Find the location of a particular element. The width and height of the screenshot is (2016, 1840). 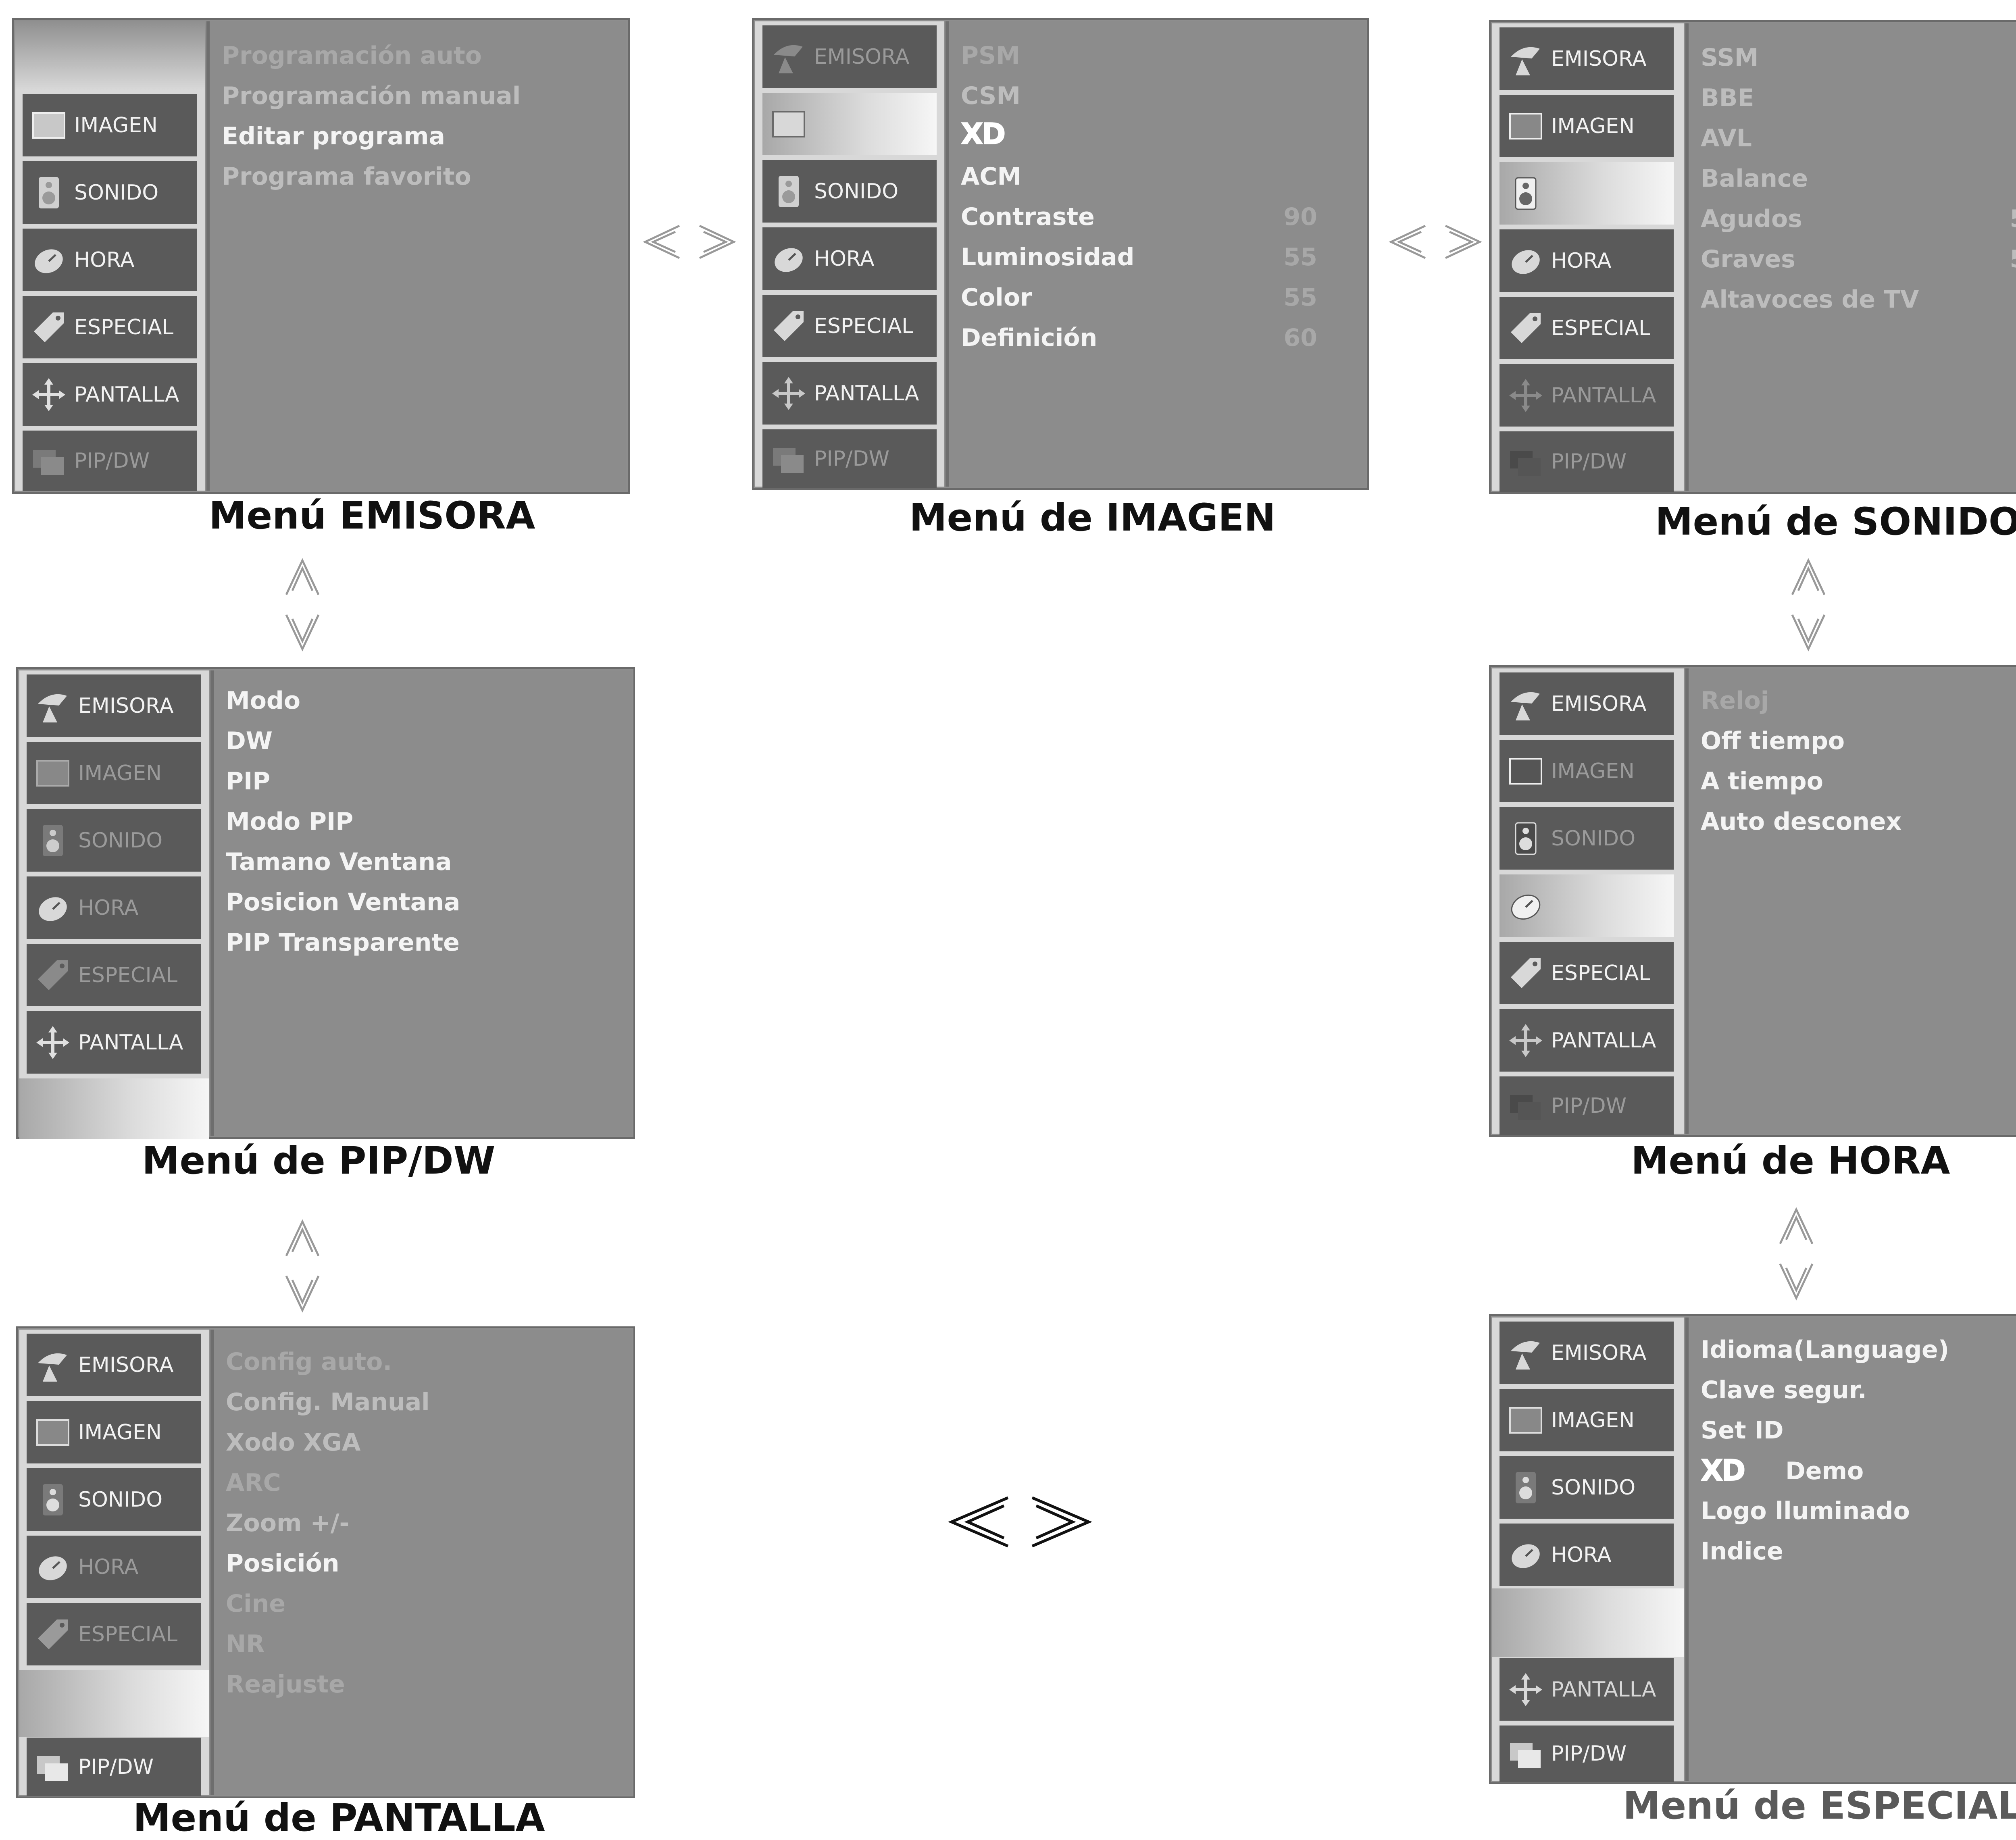

menu-item: Programación manual is located at coordinates (400, 96).